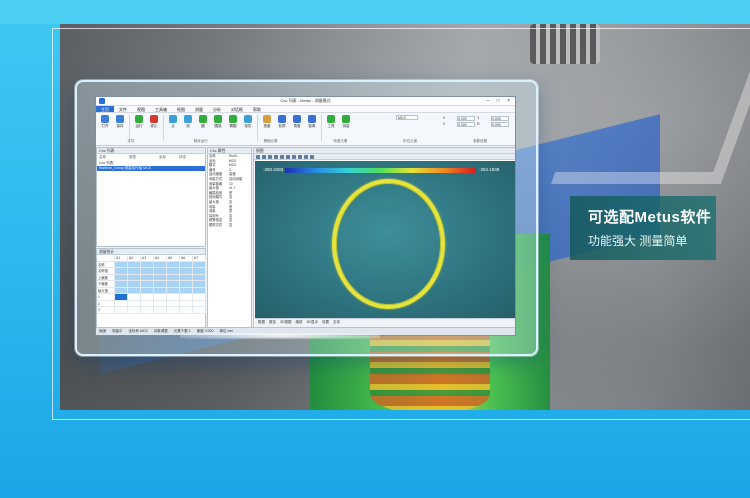  What do you see at coordinates (298, 323) in the screenshot?
I see `view-tab-3: 缩放` at bounding box center [298, 323].